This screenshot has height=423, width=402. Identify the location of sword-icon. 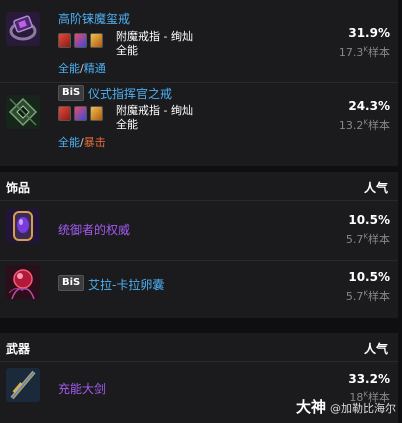
(23, 385).